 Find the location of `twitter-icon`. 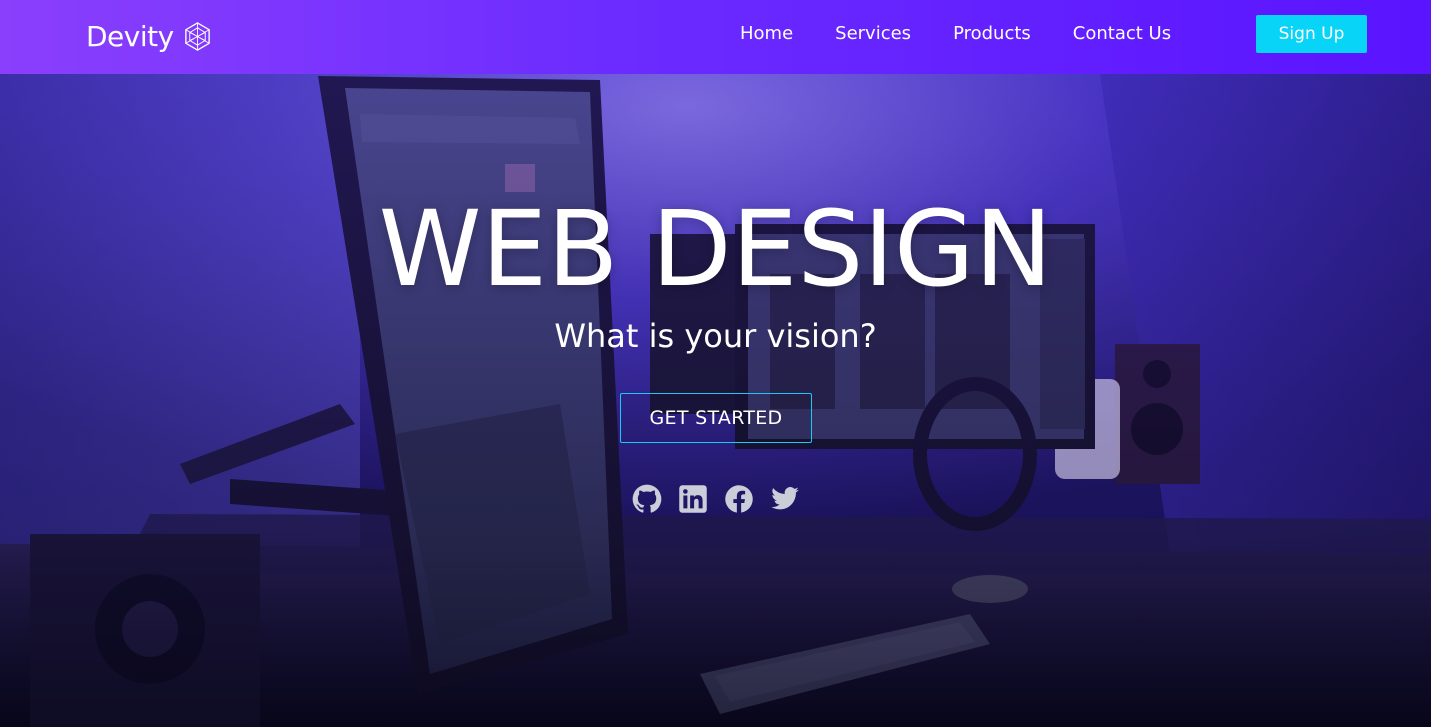

twitter-icon is located at coordinates (785, 498).